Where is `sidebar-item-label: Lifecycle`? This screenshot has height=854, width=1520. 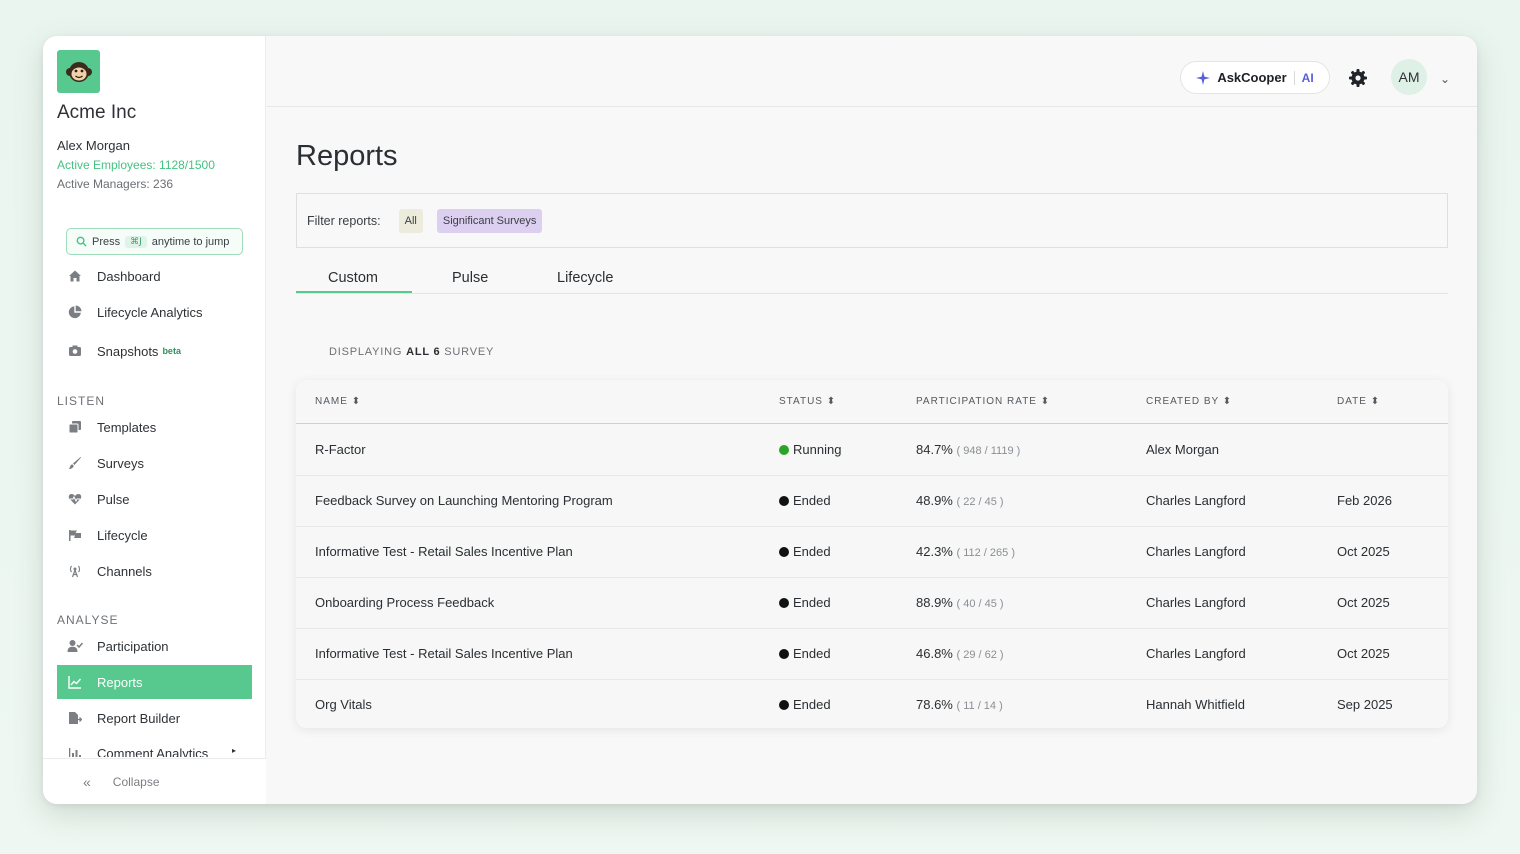
sidebar-item-label: Lifecycle is located at coordinates (122, 535).